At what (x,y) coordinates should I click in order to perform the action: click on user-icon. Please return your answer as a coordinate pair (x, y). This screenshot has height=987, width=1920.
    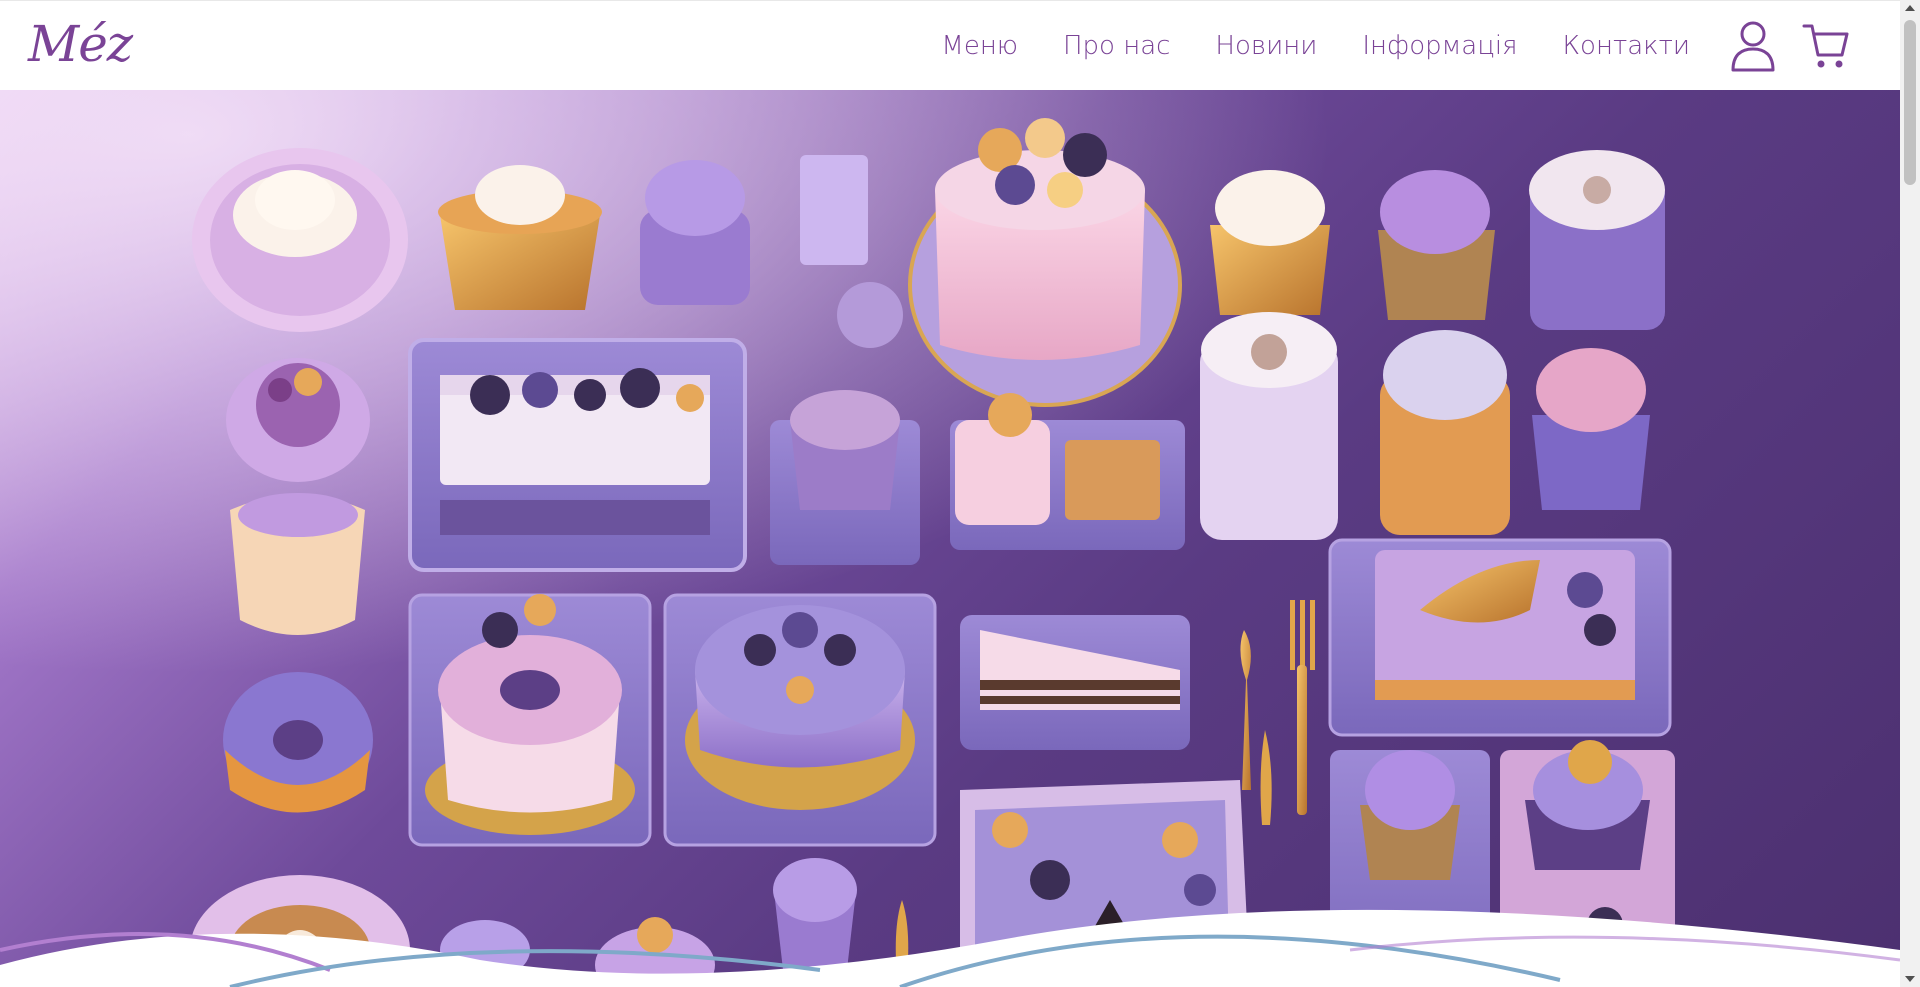
    Looking at the image, I should click on (1753, 46).